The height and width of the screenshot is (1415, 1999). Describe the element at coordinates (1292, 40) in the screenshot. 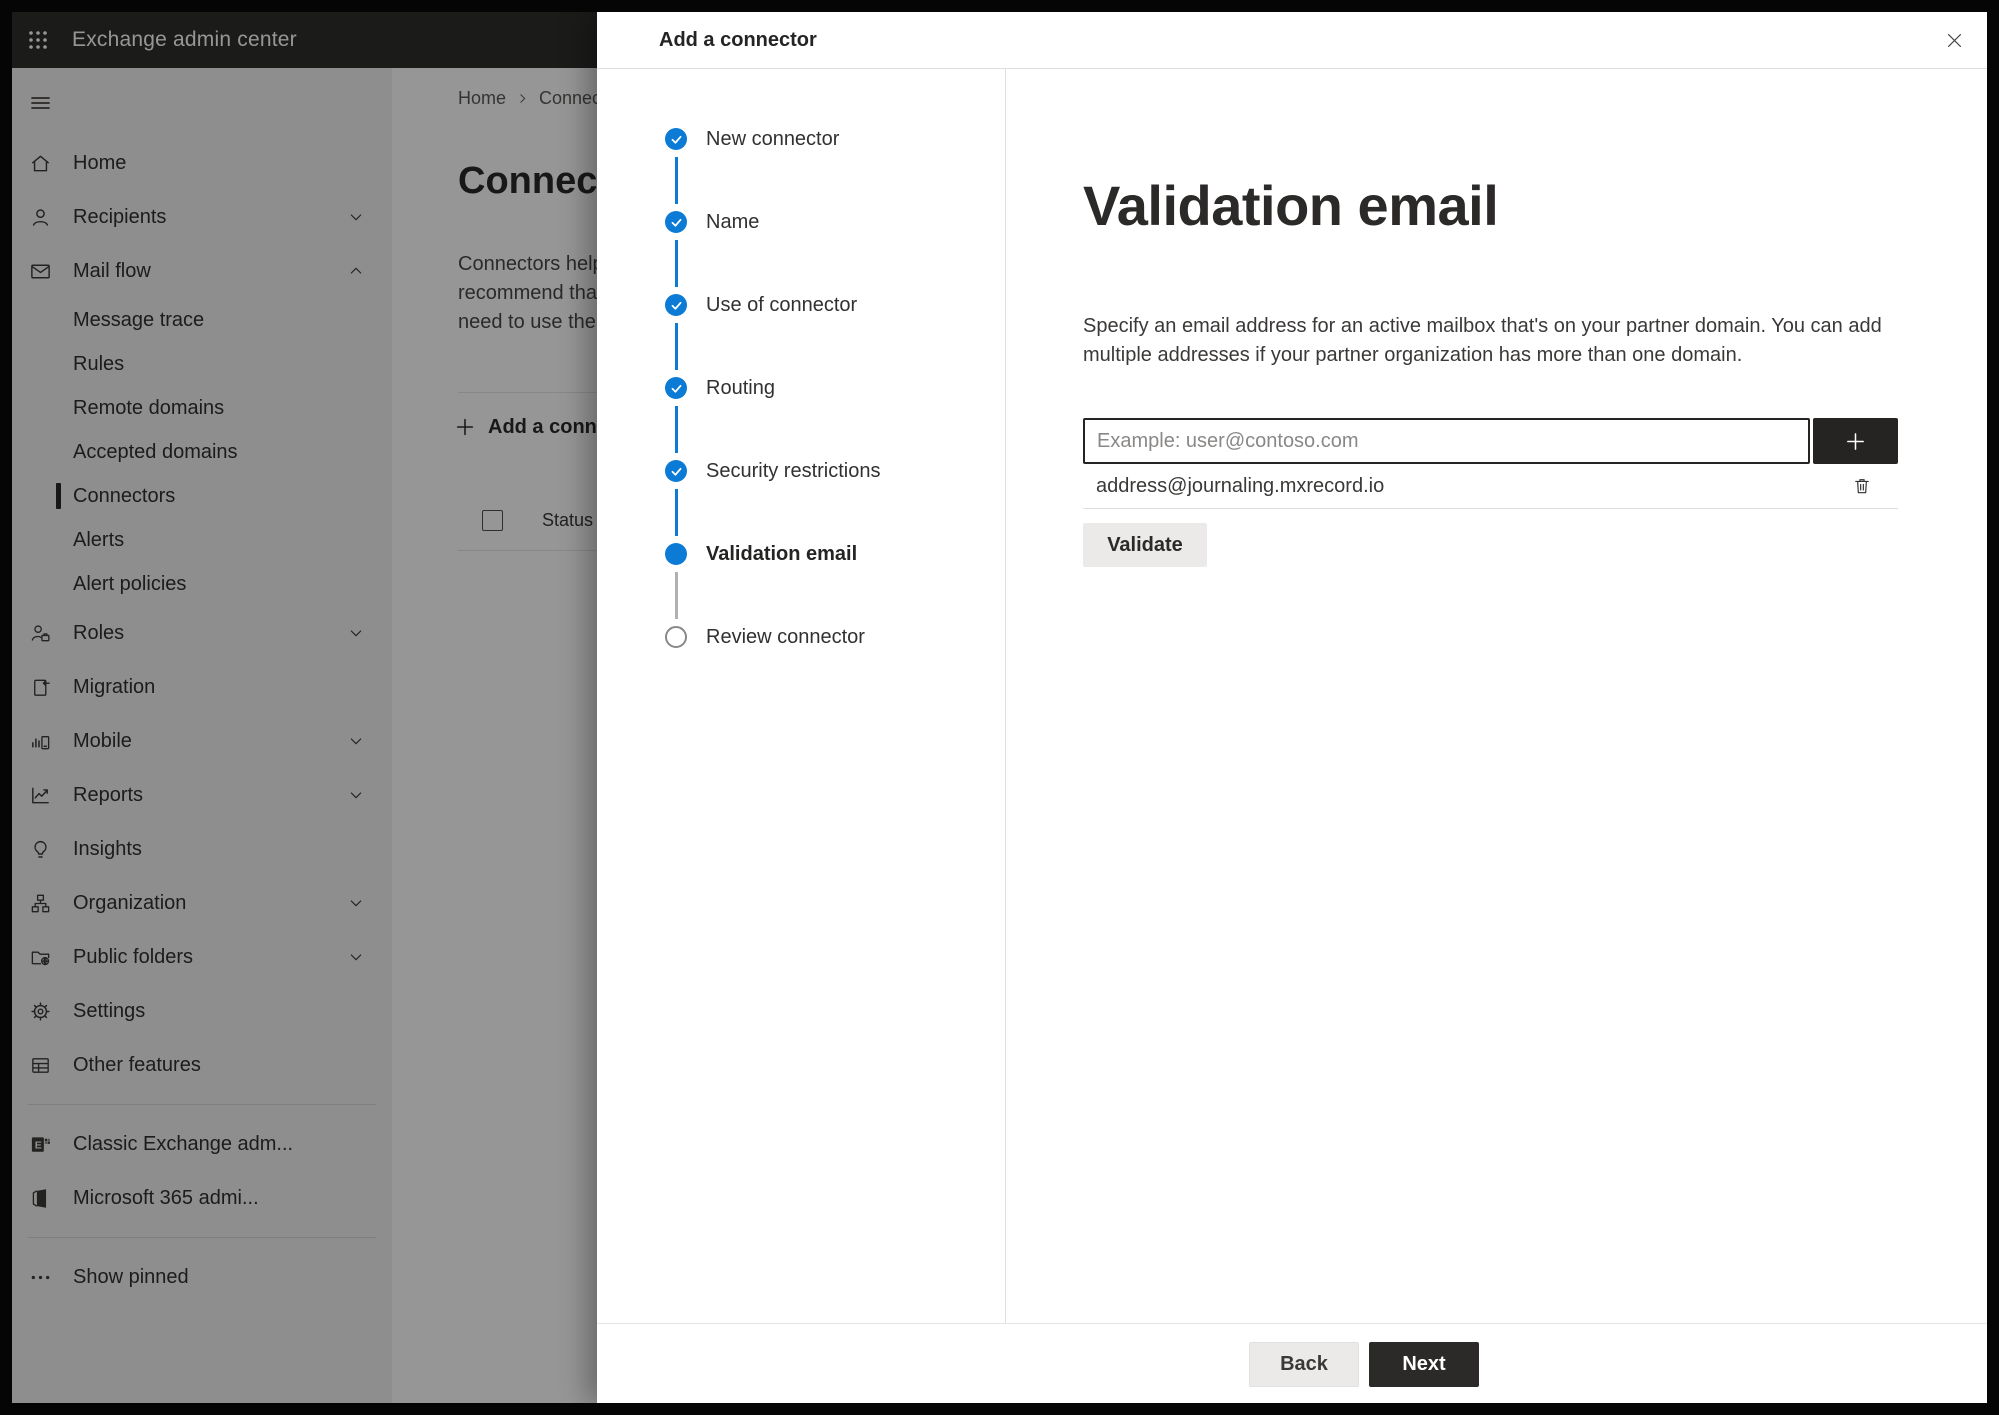

I see `dialog-header: Add a connector` at that location.